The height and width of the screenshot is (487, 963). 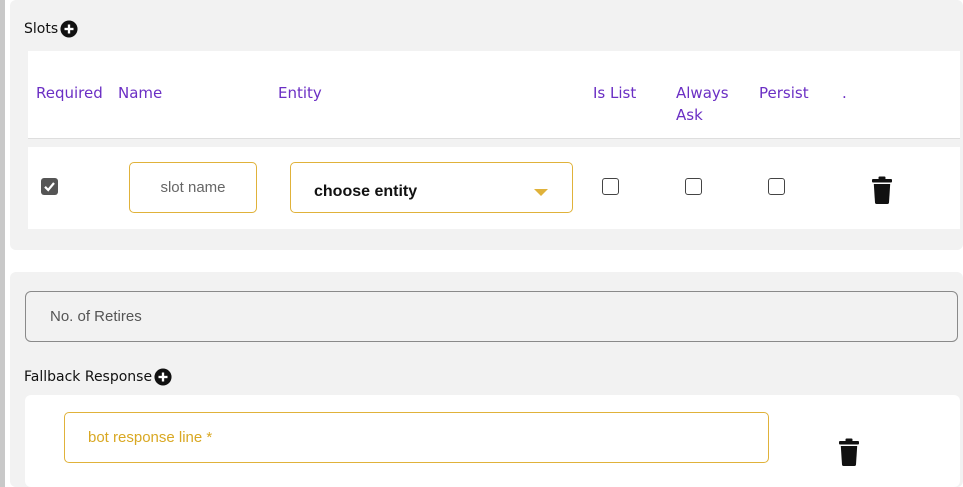 I want to click on slots-section-title: Slots, so click(x=51, y=29).